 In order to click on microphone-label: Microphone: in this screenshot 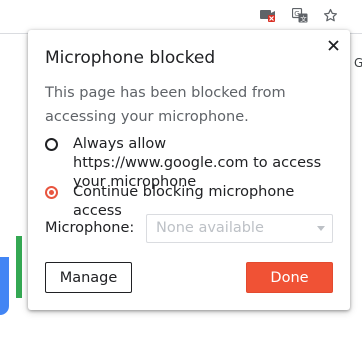, I will do `click(90, 228)`.